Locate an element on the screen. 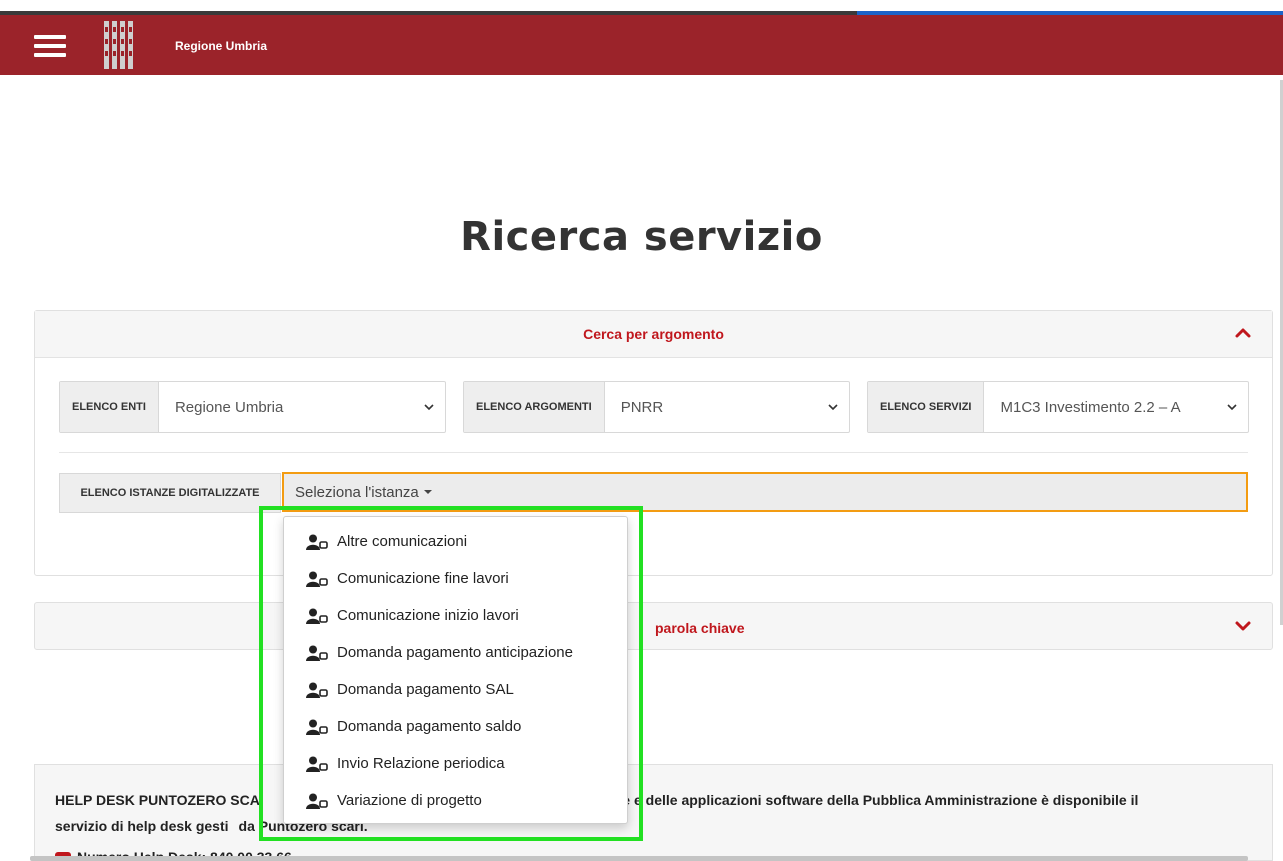 The width and height of the screenshot is (1283, 861). select-elenco-argomenti: ELENCO ARGOMENTI PNRR is located at coordinates (656, 407).